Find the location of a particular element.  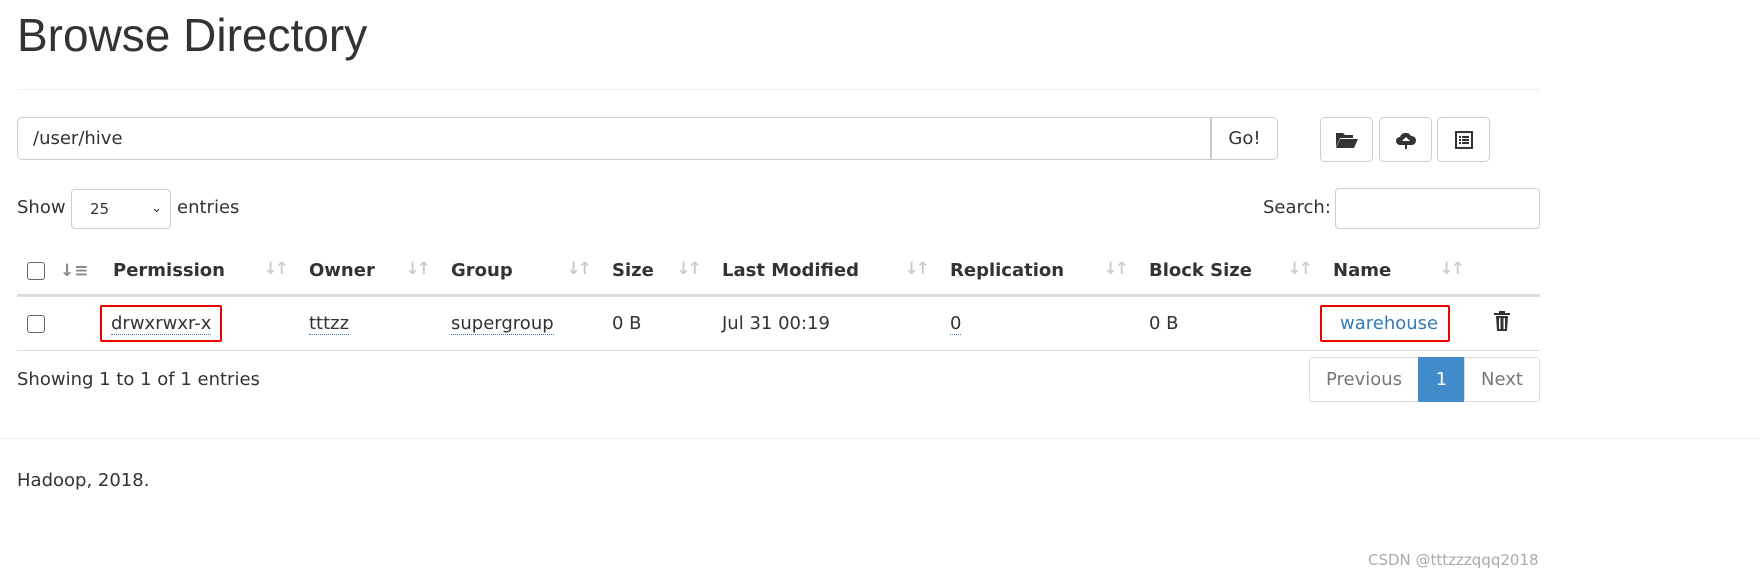

list-icon is located at coordinates (1463, 139).